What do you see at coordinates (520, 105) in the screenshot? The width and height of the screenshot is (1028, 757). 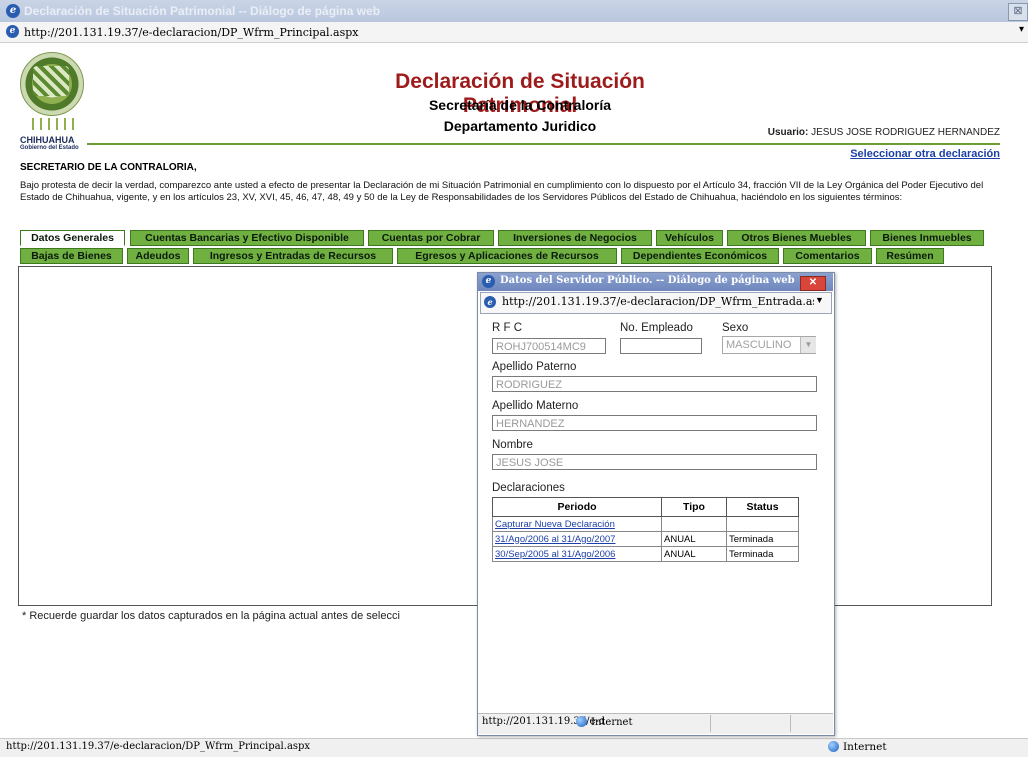 I see `page-subtitle-1: Secretaría de la Contraloría` at bounding box center [520, 105].